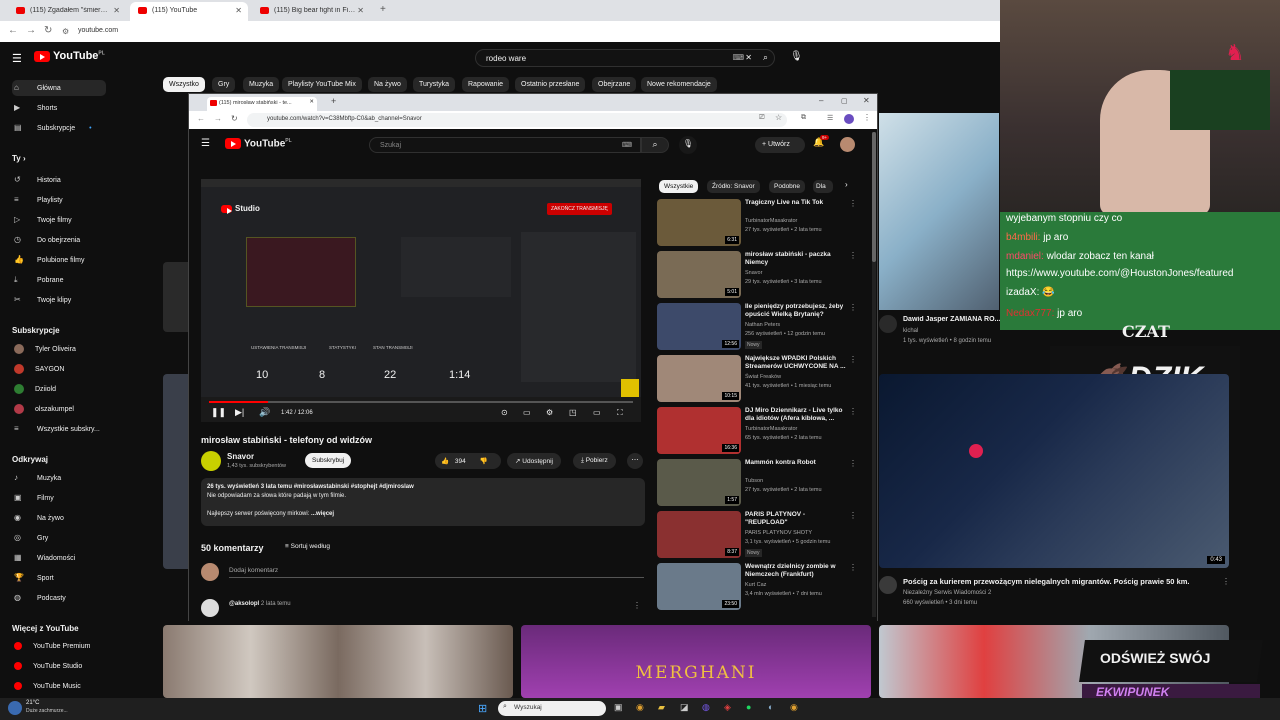  I want to click on sidebar-item-home: ⌂ Główna, so click(59, 88).